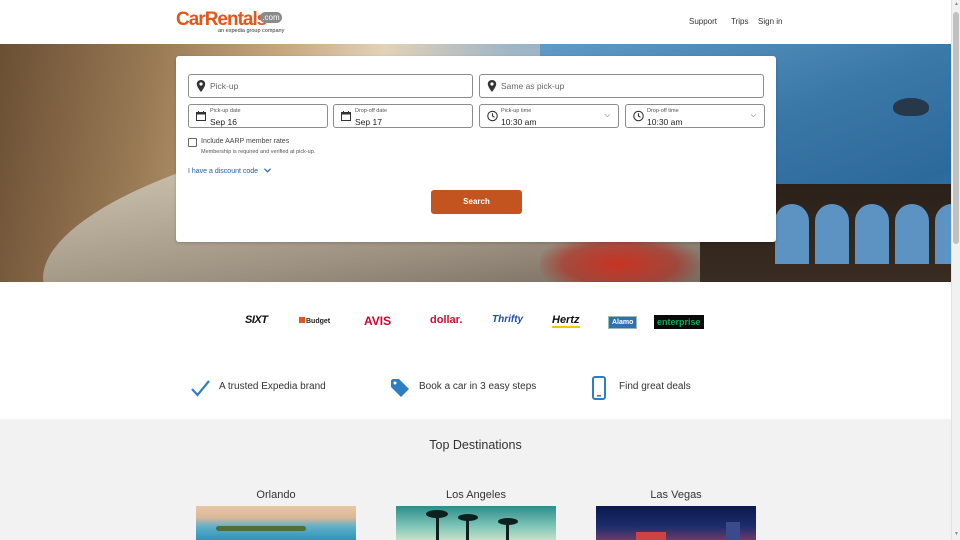 Image resolution: width=960 pixels, height=540 pixels. Describe the element at coordinates (223, 122) in the screenshot. I see `pickup-date-value: Sep 16` at that location.